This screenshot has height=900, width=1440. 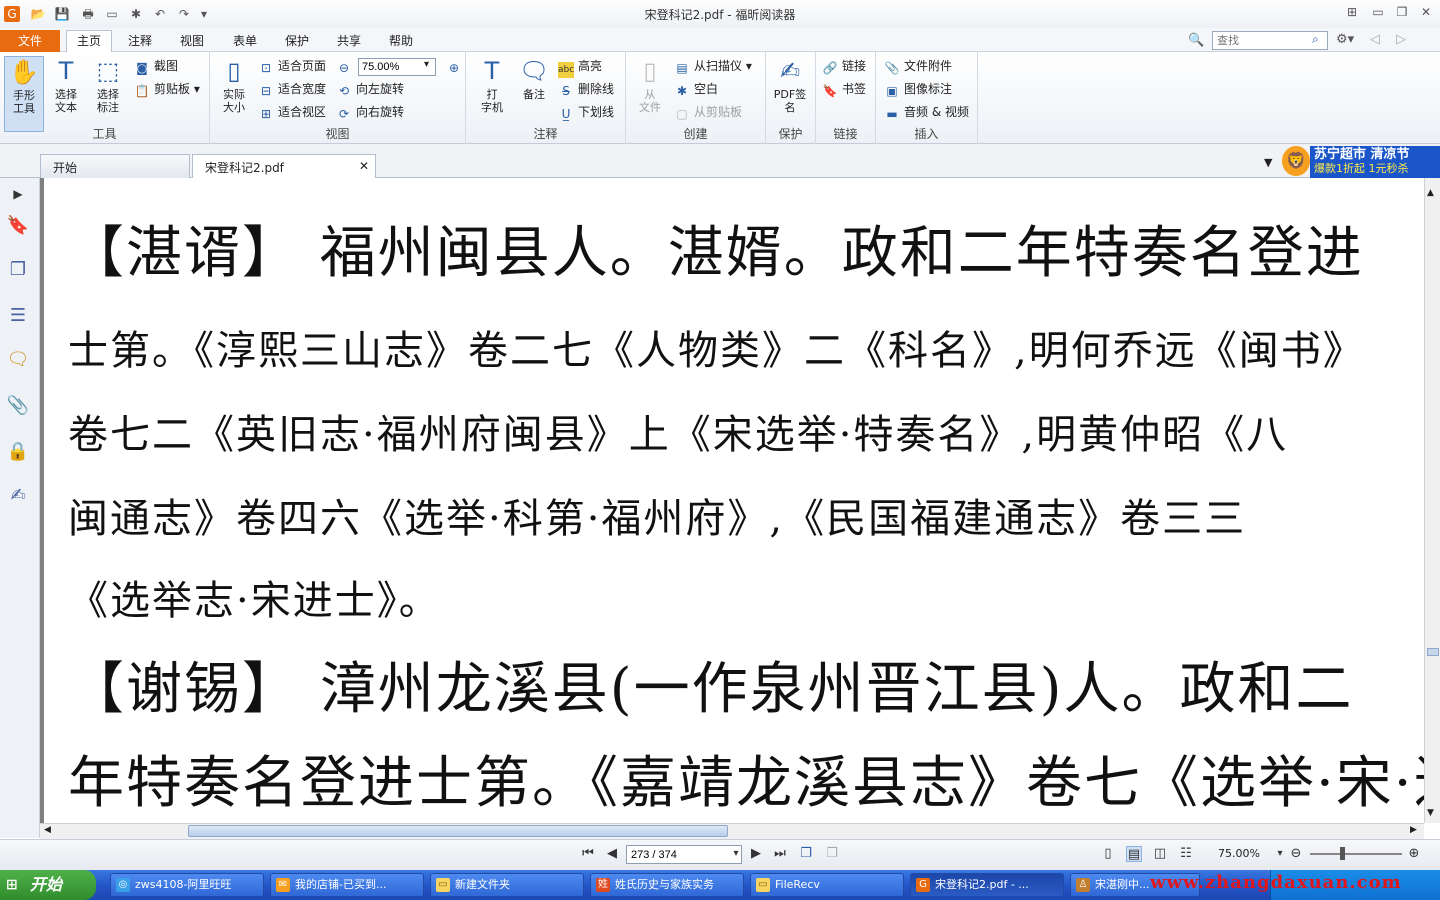 I want to click on page-number-input, so click(x=684, y=854).